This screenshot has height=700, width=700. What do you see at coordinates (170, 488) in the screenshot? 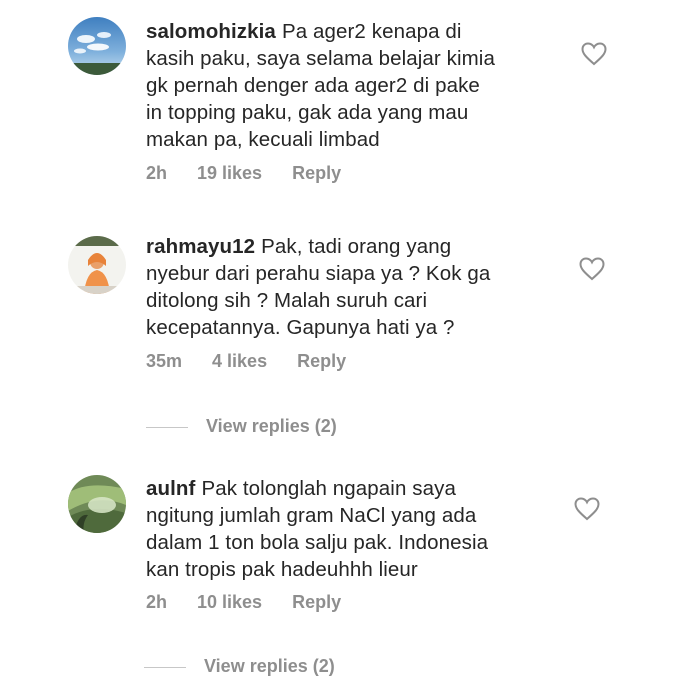
I see `comment-username: aulnf` at bounding box center [170, 488].